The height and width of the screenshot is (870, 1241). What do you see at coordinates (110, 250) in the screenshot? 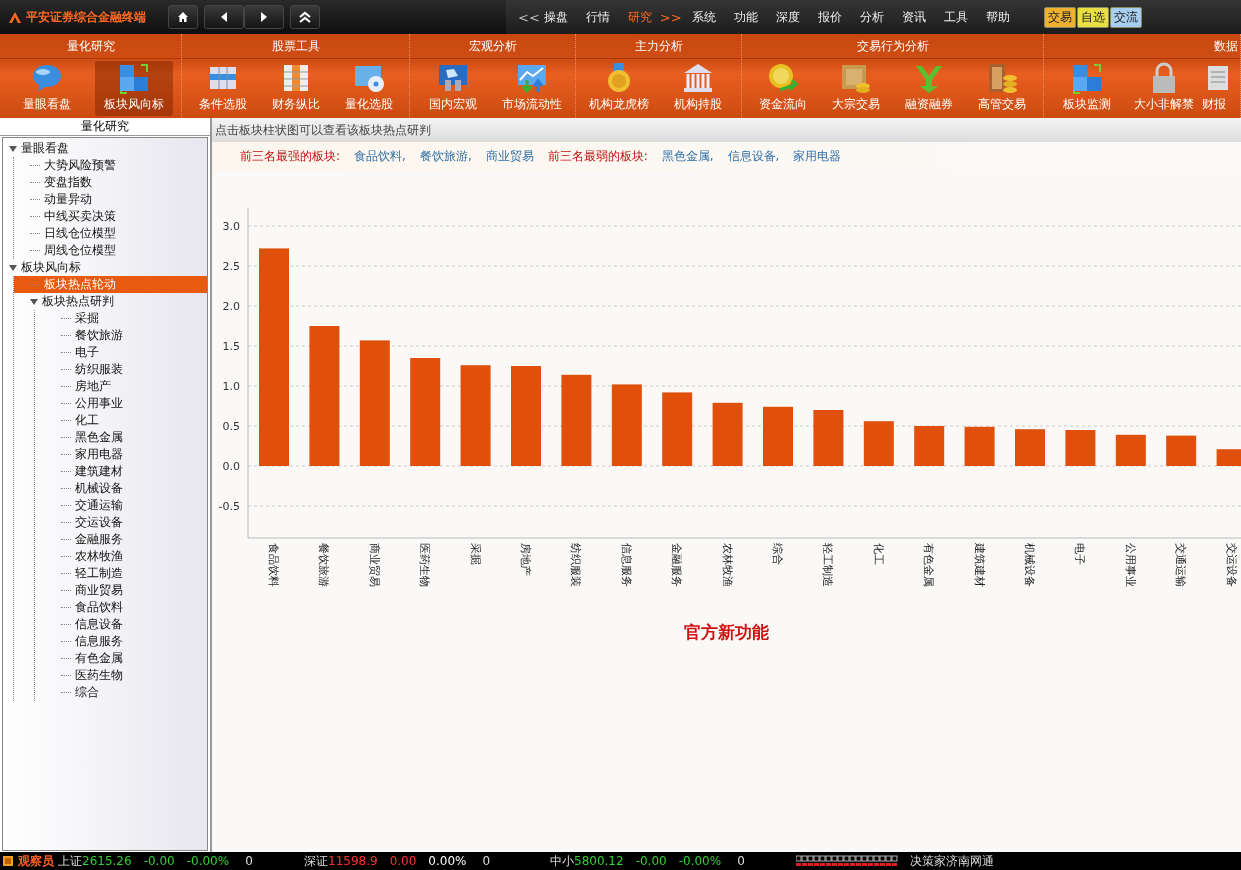
I see `tree-item: 周线仓位模型` at bounding box center [110, 250].